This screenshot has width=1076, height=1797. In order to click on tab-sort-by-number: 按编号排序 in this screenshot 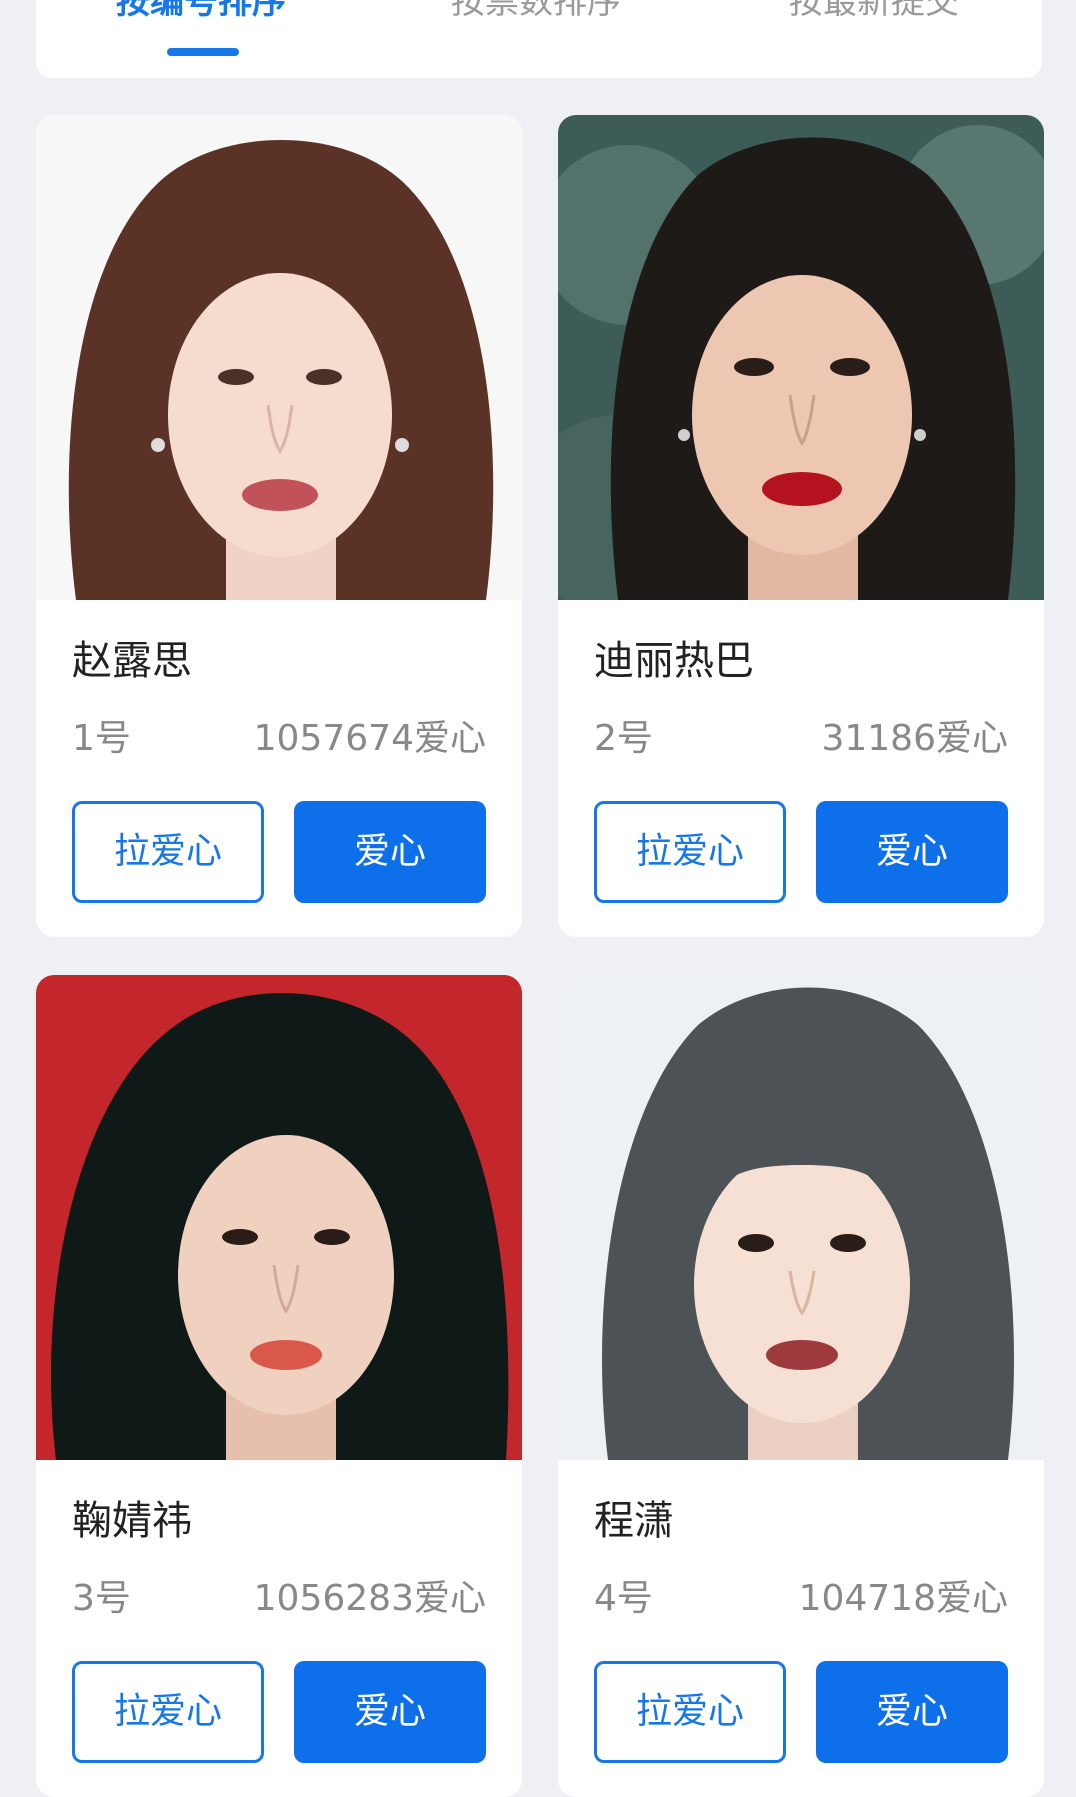, I will do `click(201, 39)`.